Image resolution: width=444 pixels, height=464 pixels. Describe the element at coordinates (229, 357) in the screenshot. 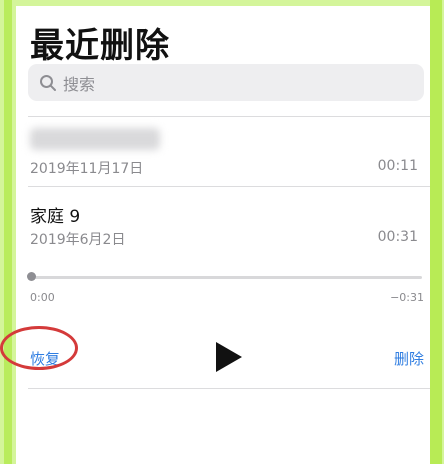

I see `play-icon` at that location.